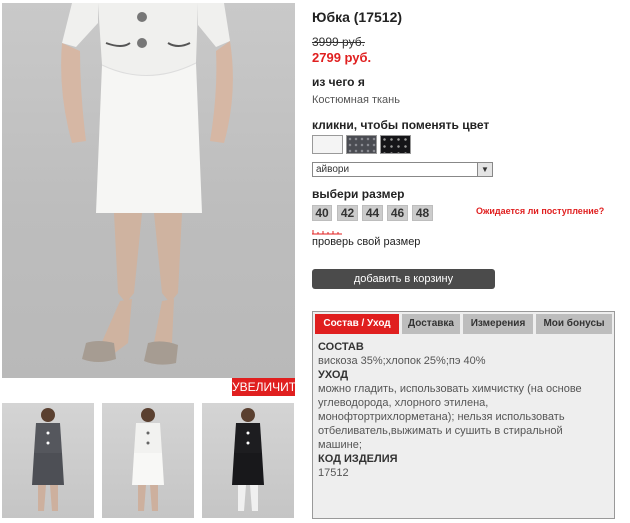 This screenshot has height=523, width=630. Describe the element at coordinates (372, 213) in the screenshot. I see `size-option-44: 44` at that location.